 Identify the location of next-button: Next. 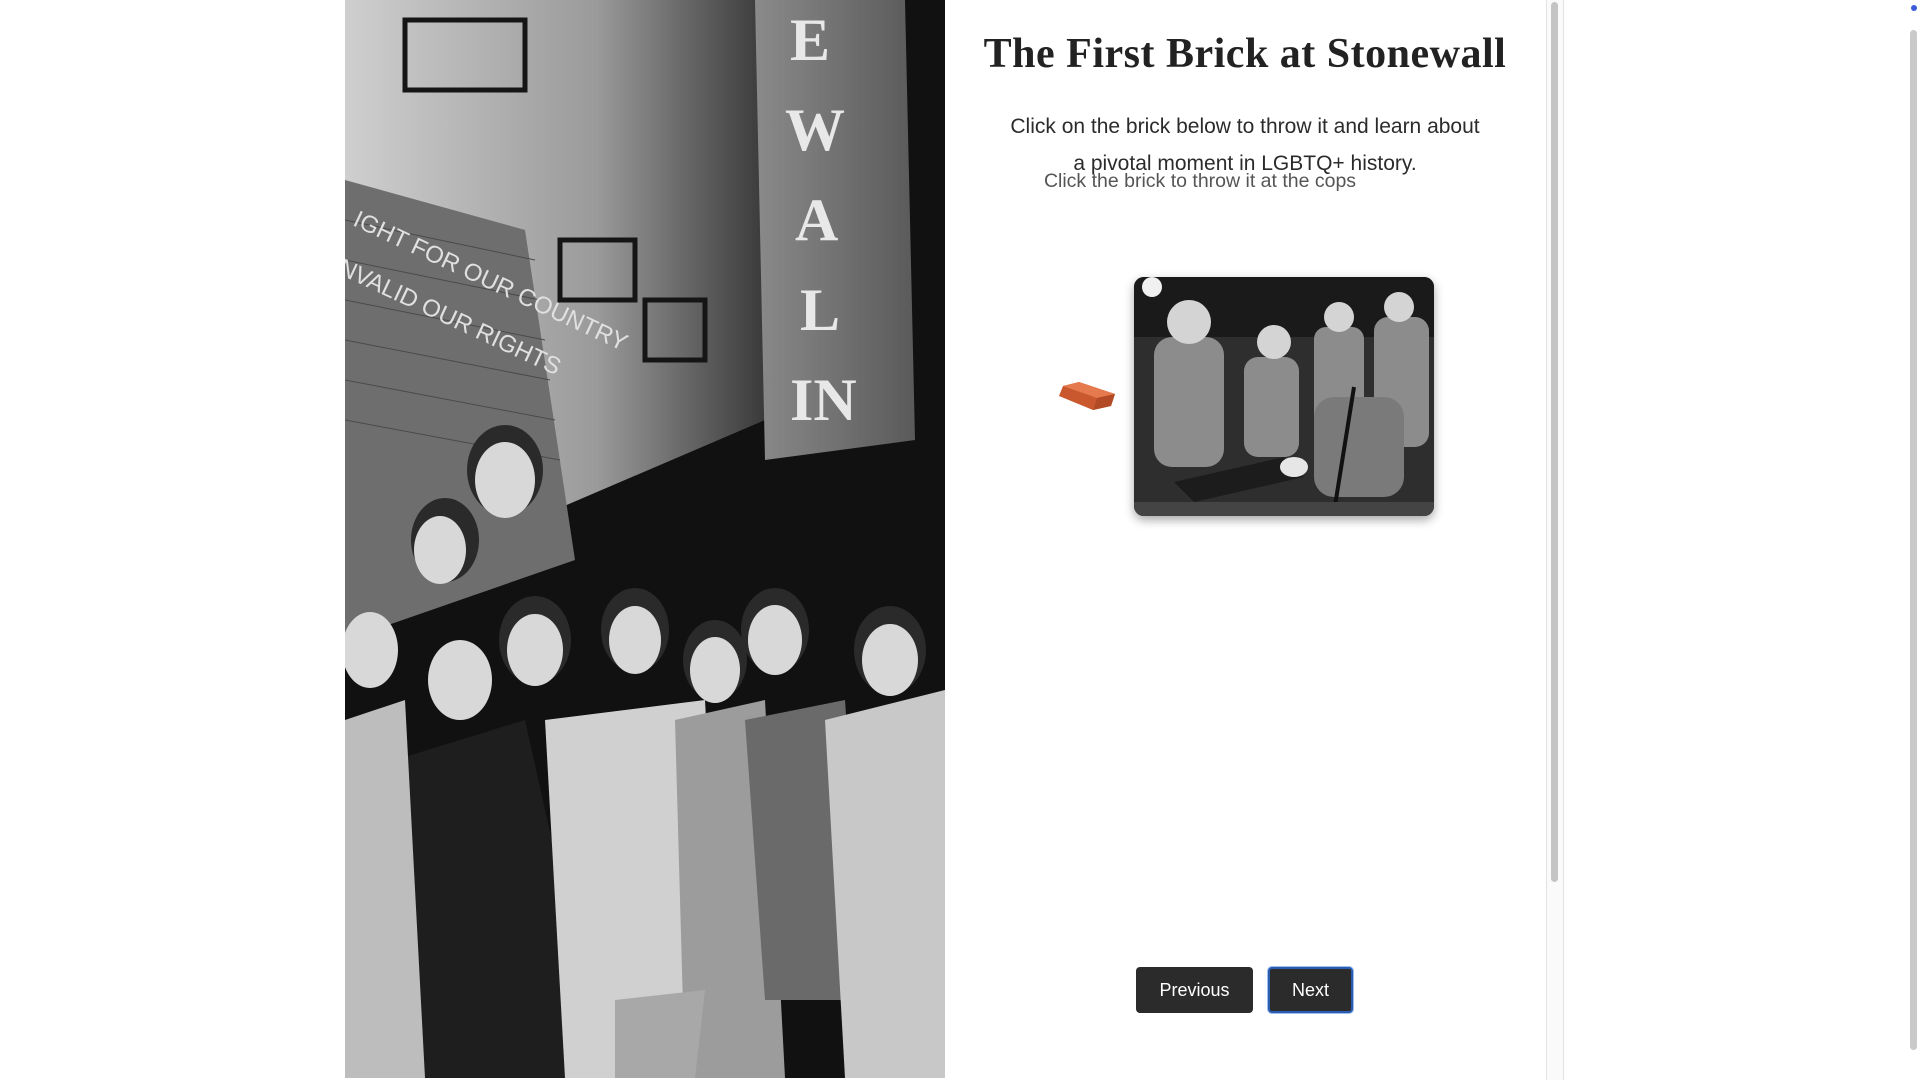
(1310, 990).